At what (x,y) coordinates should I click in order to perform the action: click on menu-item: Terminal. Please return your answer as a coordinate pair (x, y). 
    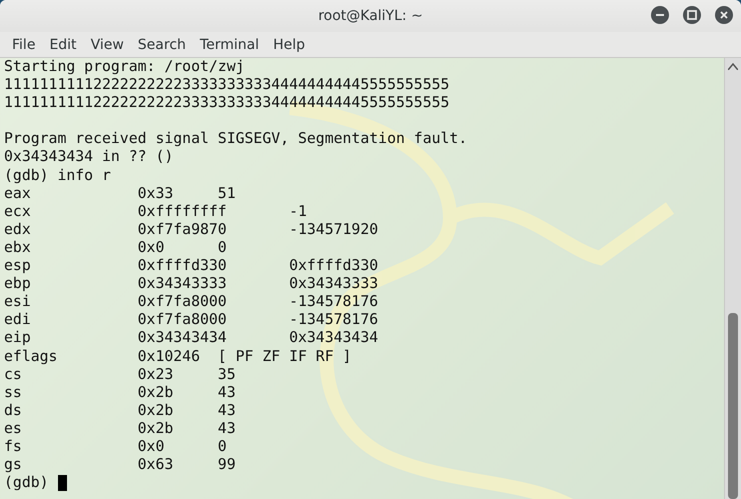
    Looking at the image, I should click on (229, 44).